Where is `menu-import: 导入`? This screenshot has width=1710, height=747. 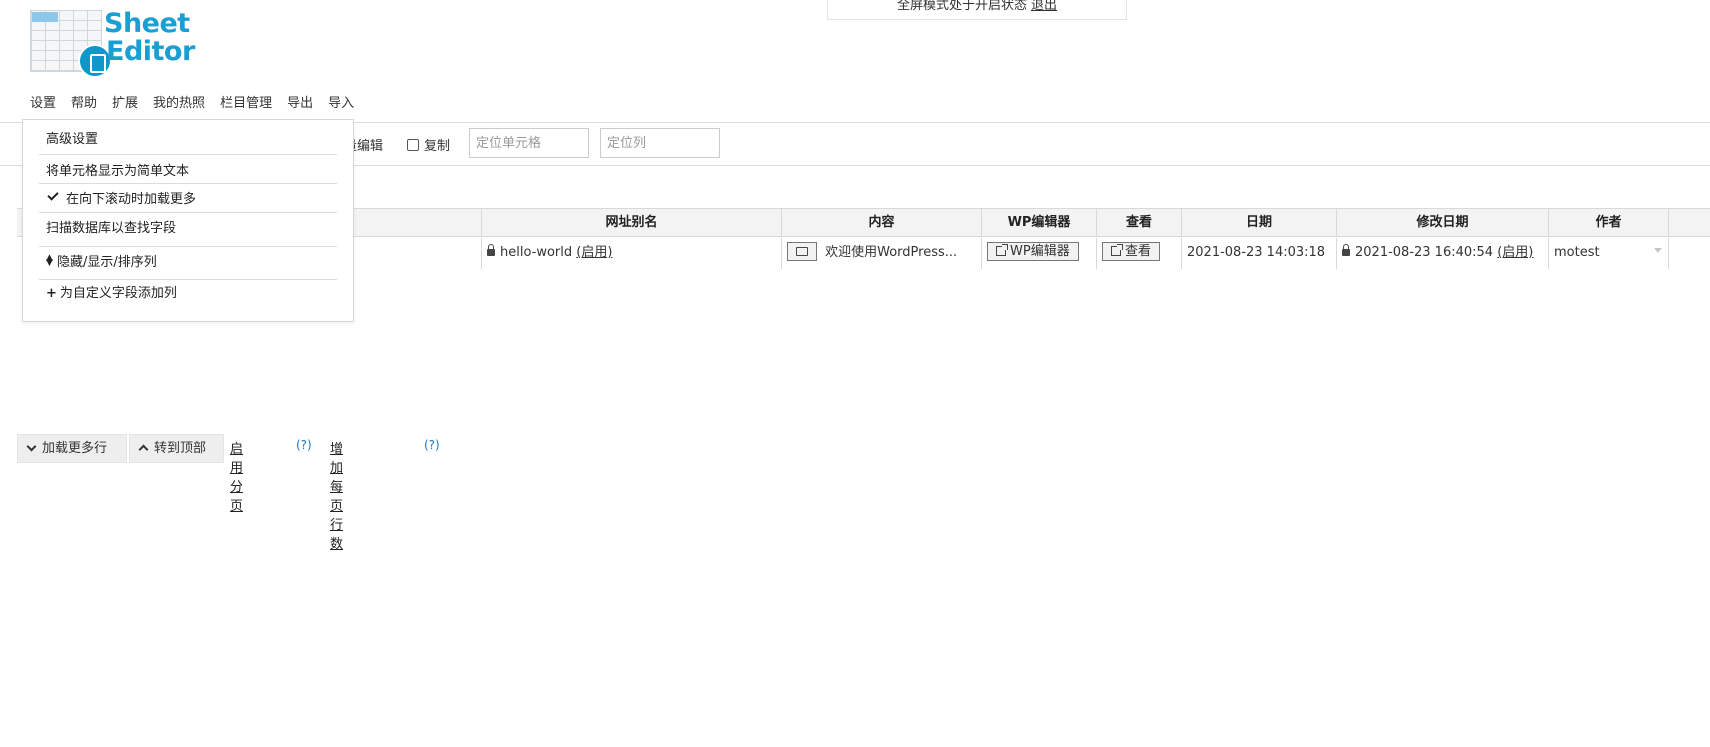 menu-import: 导入 is located at coordinates (341, 106).